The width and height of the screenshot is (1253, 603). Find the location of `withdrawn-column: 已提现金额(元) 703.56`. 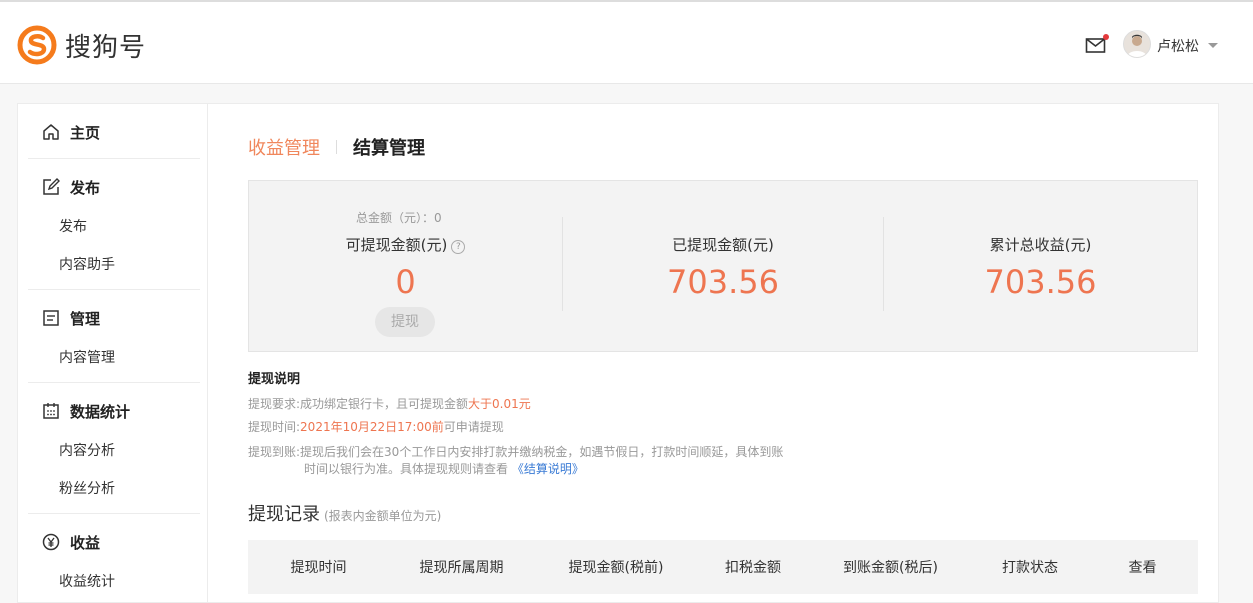

withdrawn-column: 已提现金额(元) 703.56 is located at coordinates (723, 267).